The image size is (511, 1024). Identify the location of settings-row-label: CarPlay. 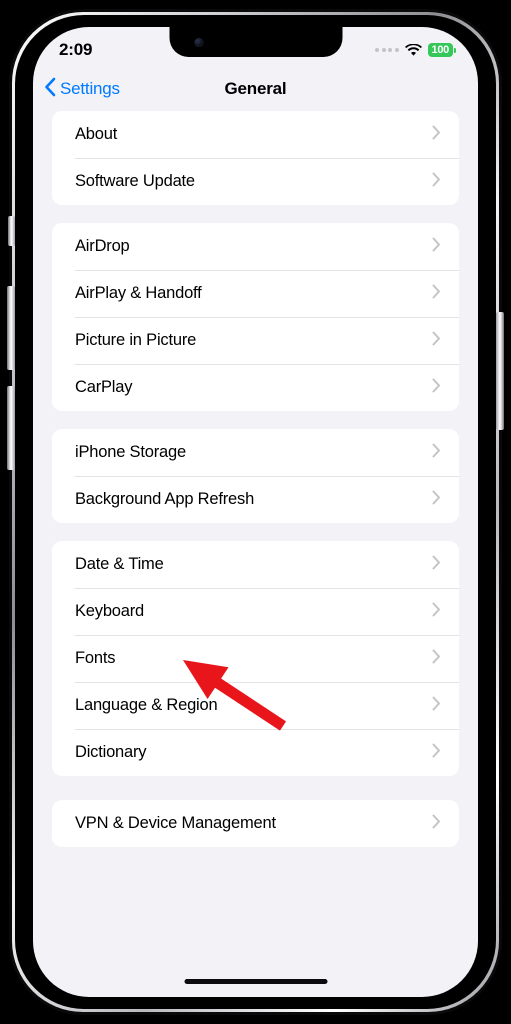
(104, 387).